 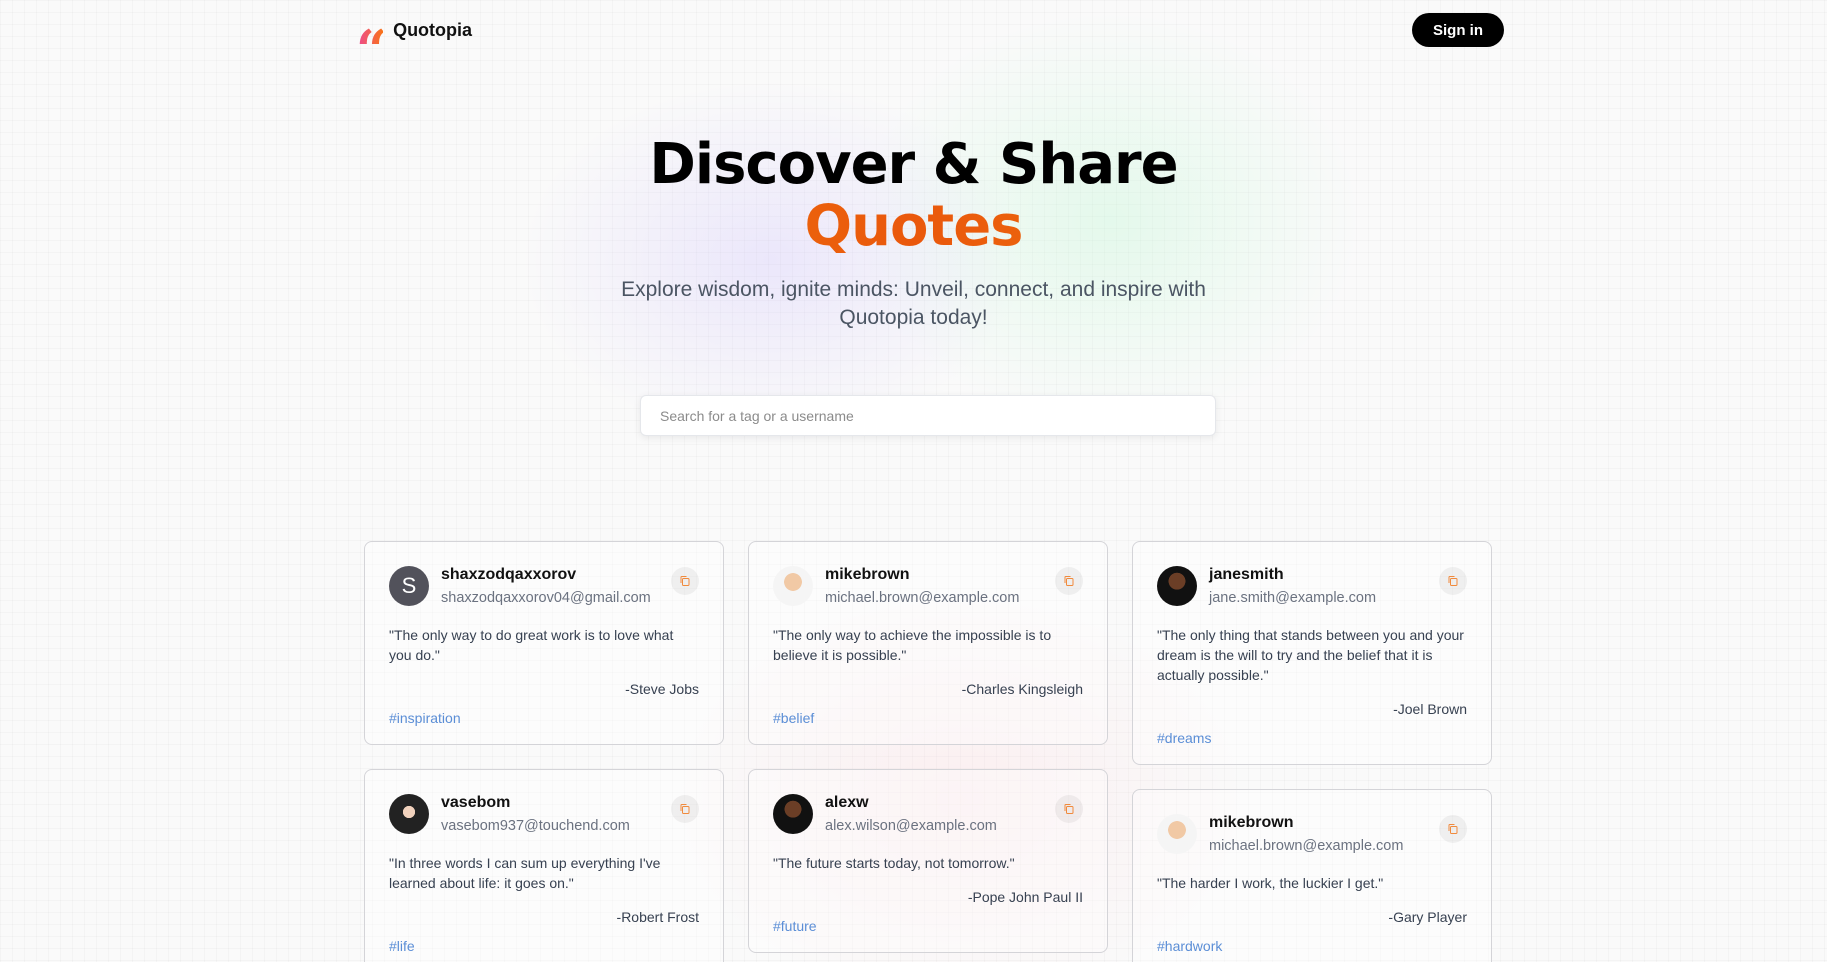 I want to click on quote-tag: #belief, so click(x=793, y=718).